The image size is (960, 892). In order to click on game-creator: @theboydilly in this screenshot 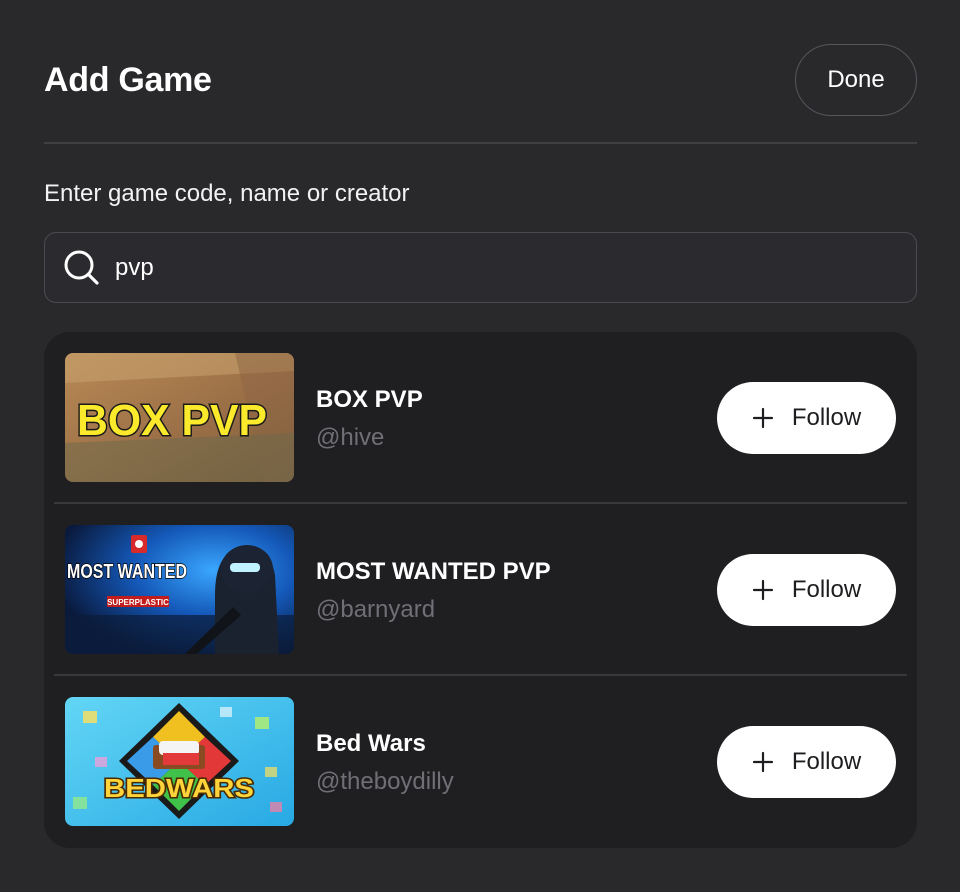, I will do `click(385, 781)`.